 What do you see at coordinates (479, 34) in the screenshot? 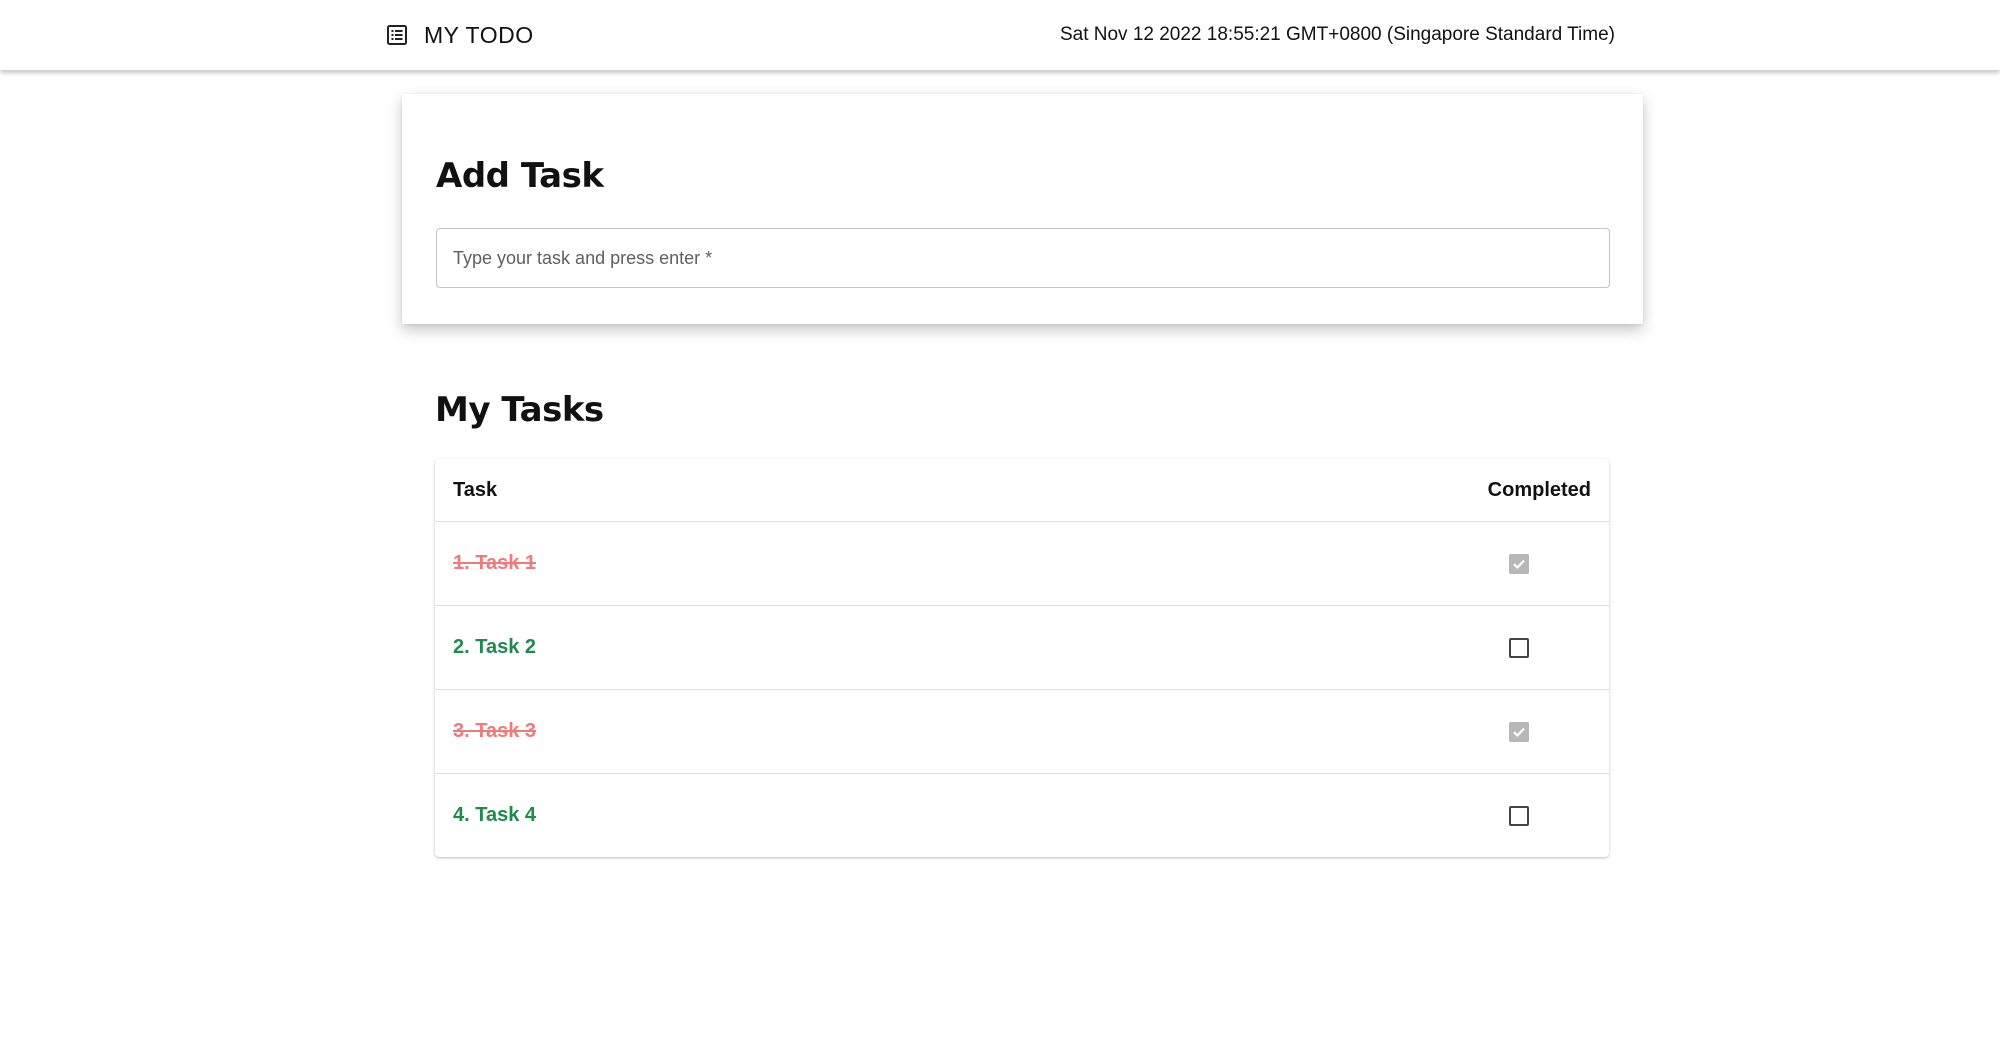
I see `app-title: MY TODO` at bounding box center [479, 34].